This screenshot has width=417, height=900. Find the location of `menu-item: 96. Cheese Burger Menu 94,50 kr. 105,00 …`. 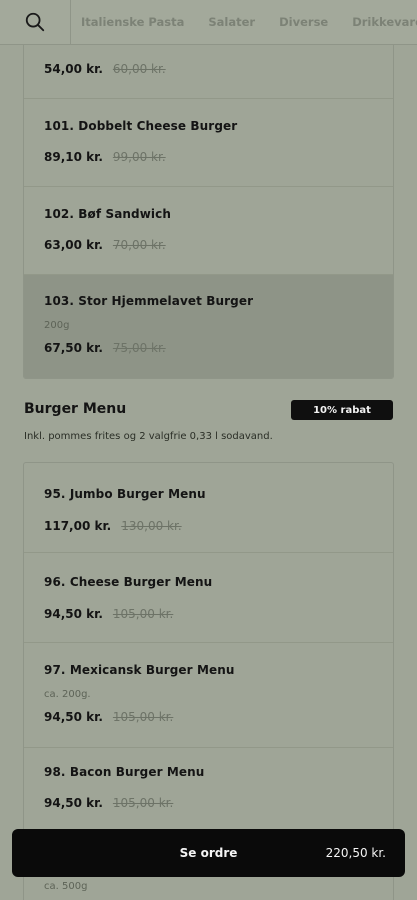

menu-item: 96. Cheese Burger Menu 94,50 kr. 105,00 … is located at coordinates (208, 598).